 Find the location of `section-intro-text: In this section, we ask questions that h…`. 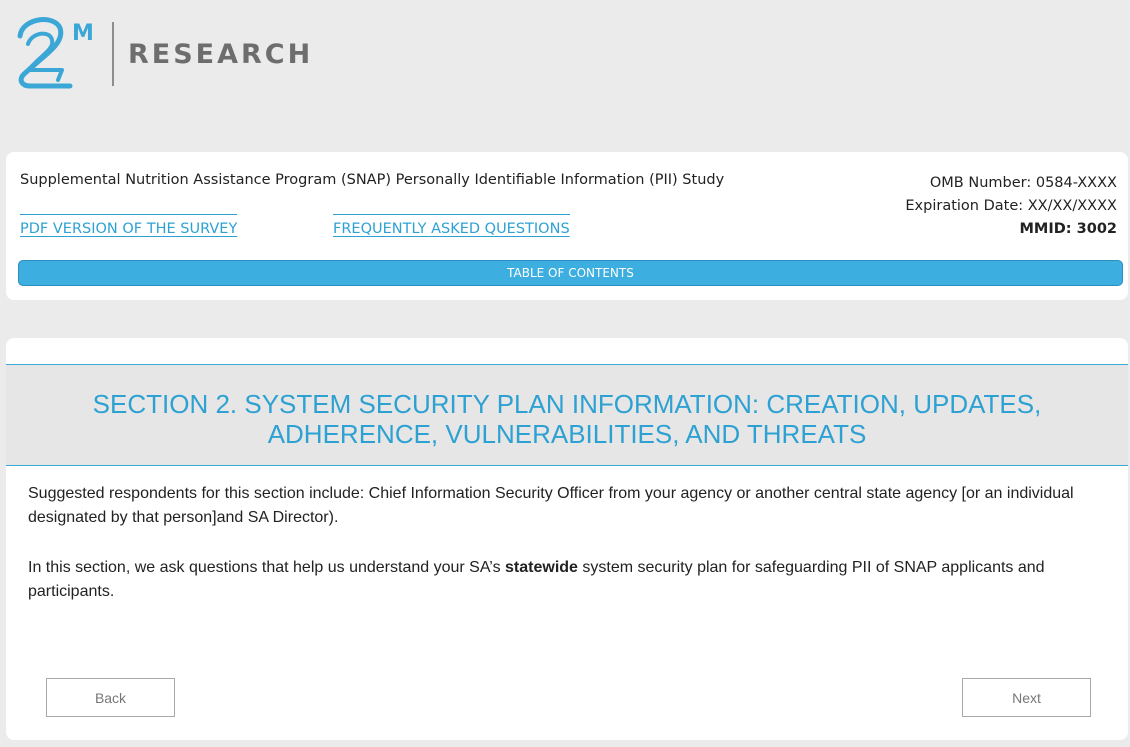

section-intro-text: In this section, we ask questions that h… is located at coordinates (568, 580).